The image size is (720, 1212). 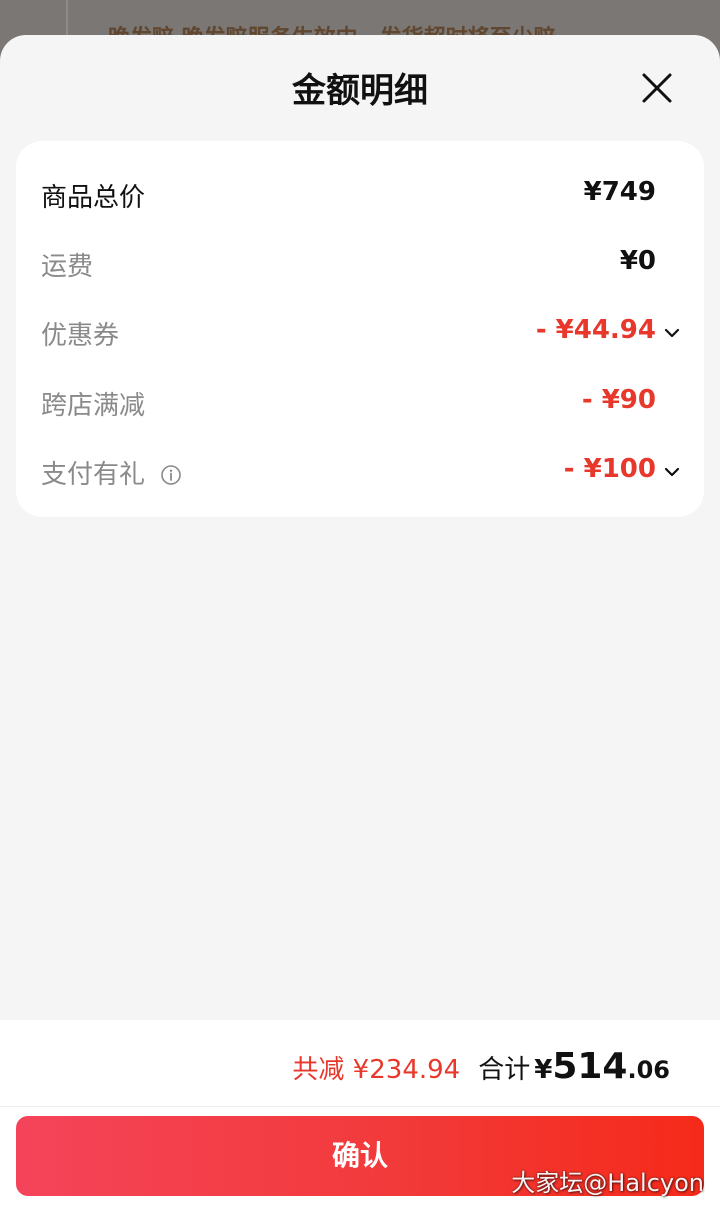 I want to click on row-goods-total: 商品总价 ¥749, so click(x=360, y=195).